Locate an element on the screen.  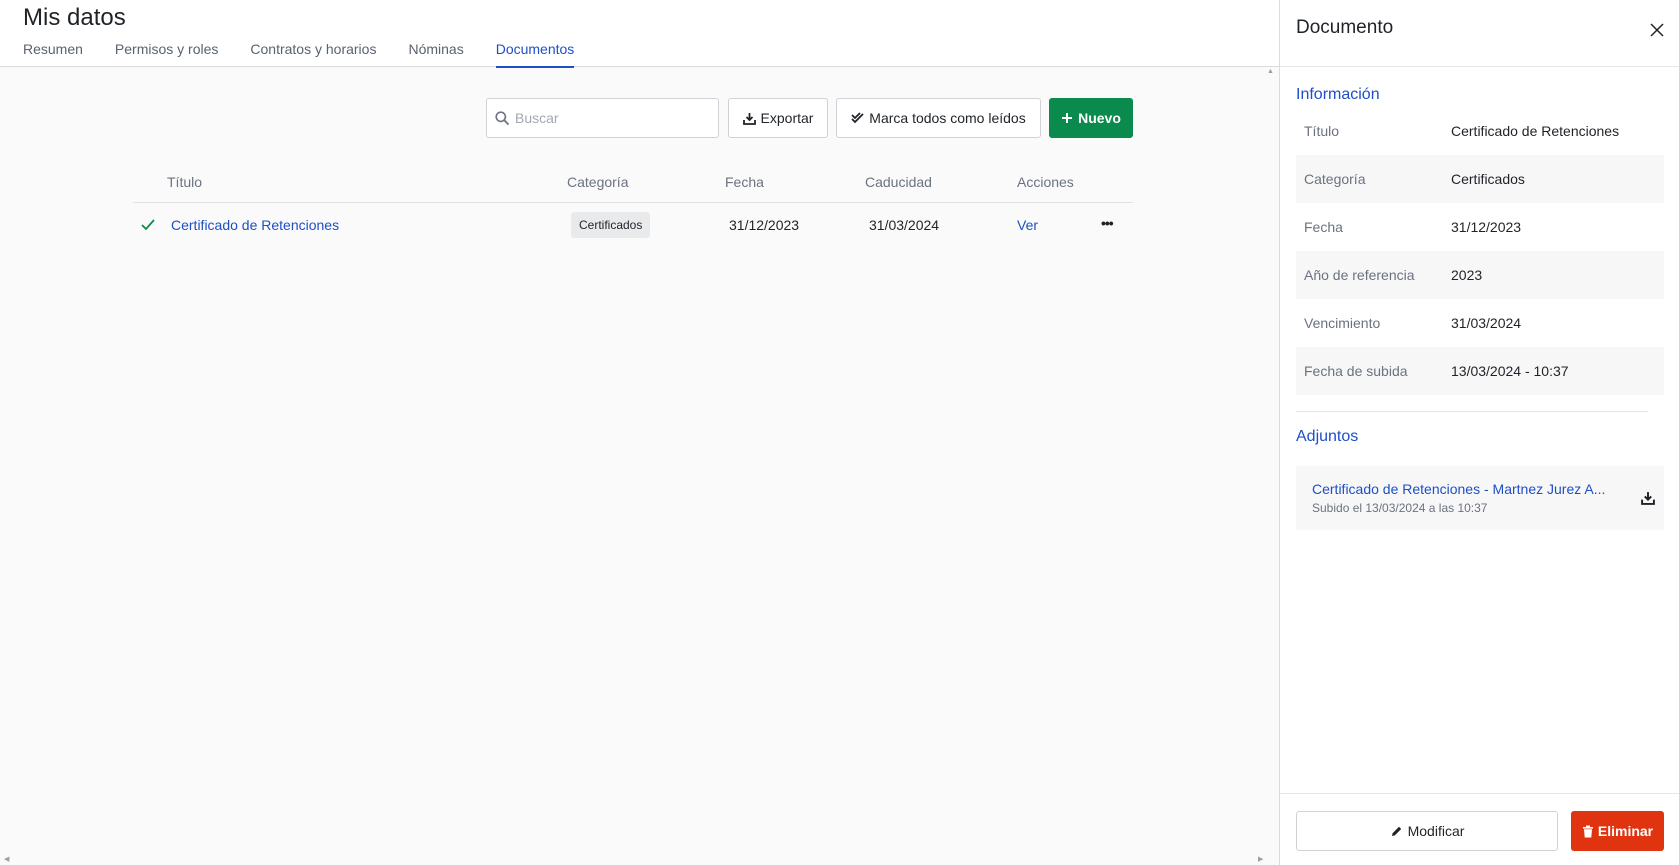
mark-all-read-button: Marca todos como leídos is located at coordinates (938, 118).